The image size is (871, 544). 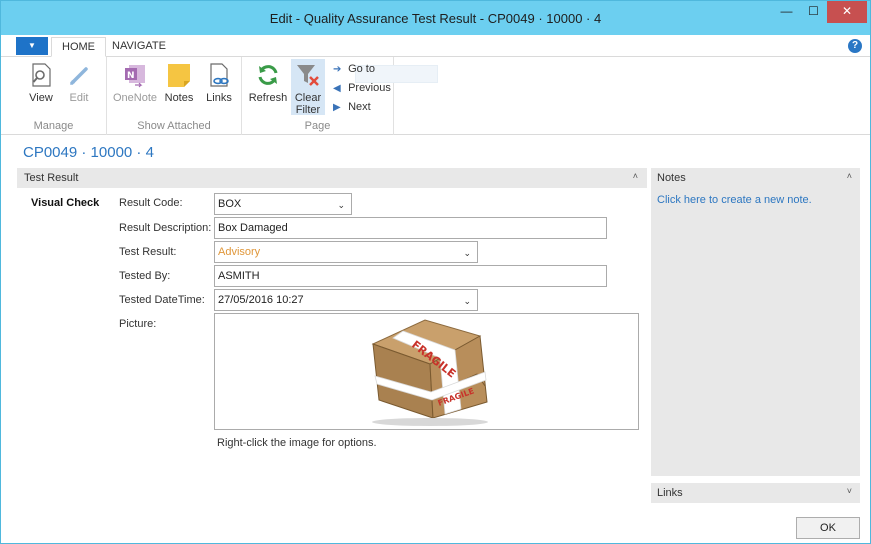 I want to click on notes-body: Click here to create a new note., so click(x=755, y=332).